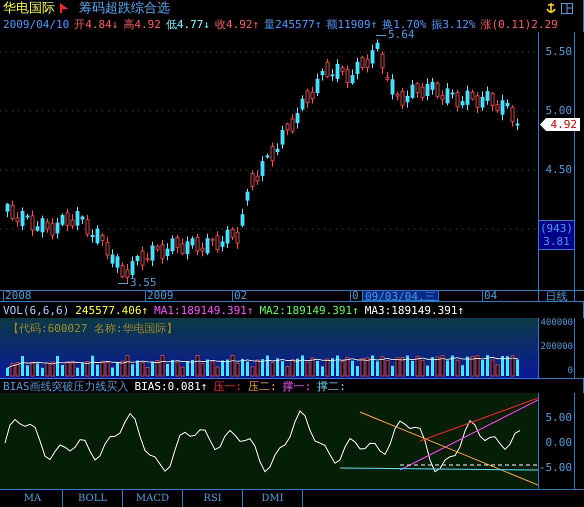 The image size is (584, 507). What do you see at coordinates (64, 8) in the screenshot?
I see `flag-icon` at bounding box center [64, 8].